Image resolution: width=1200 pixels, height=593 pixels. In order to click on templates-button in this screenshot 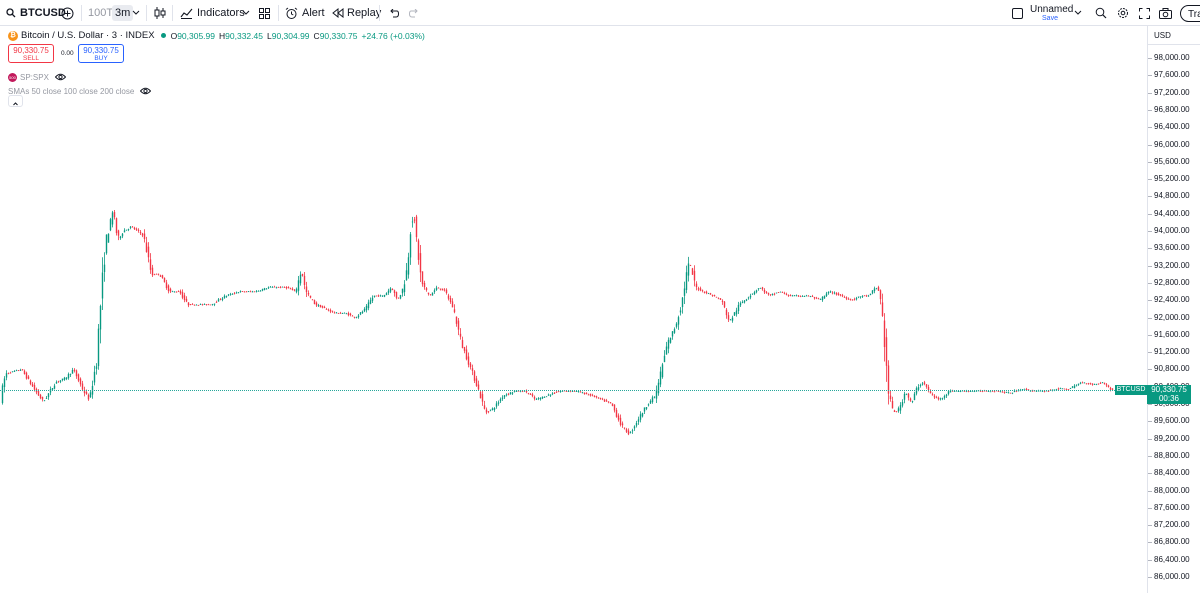, I will do `click(264, 13)`.